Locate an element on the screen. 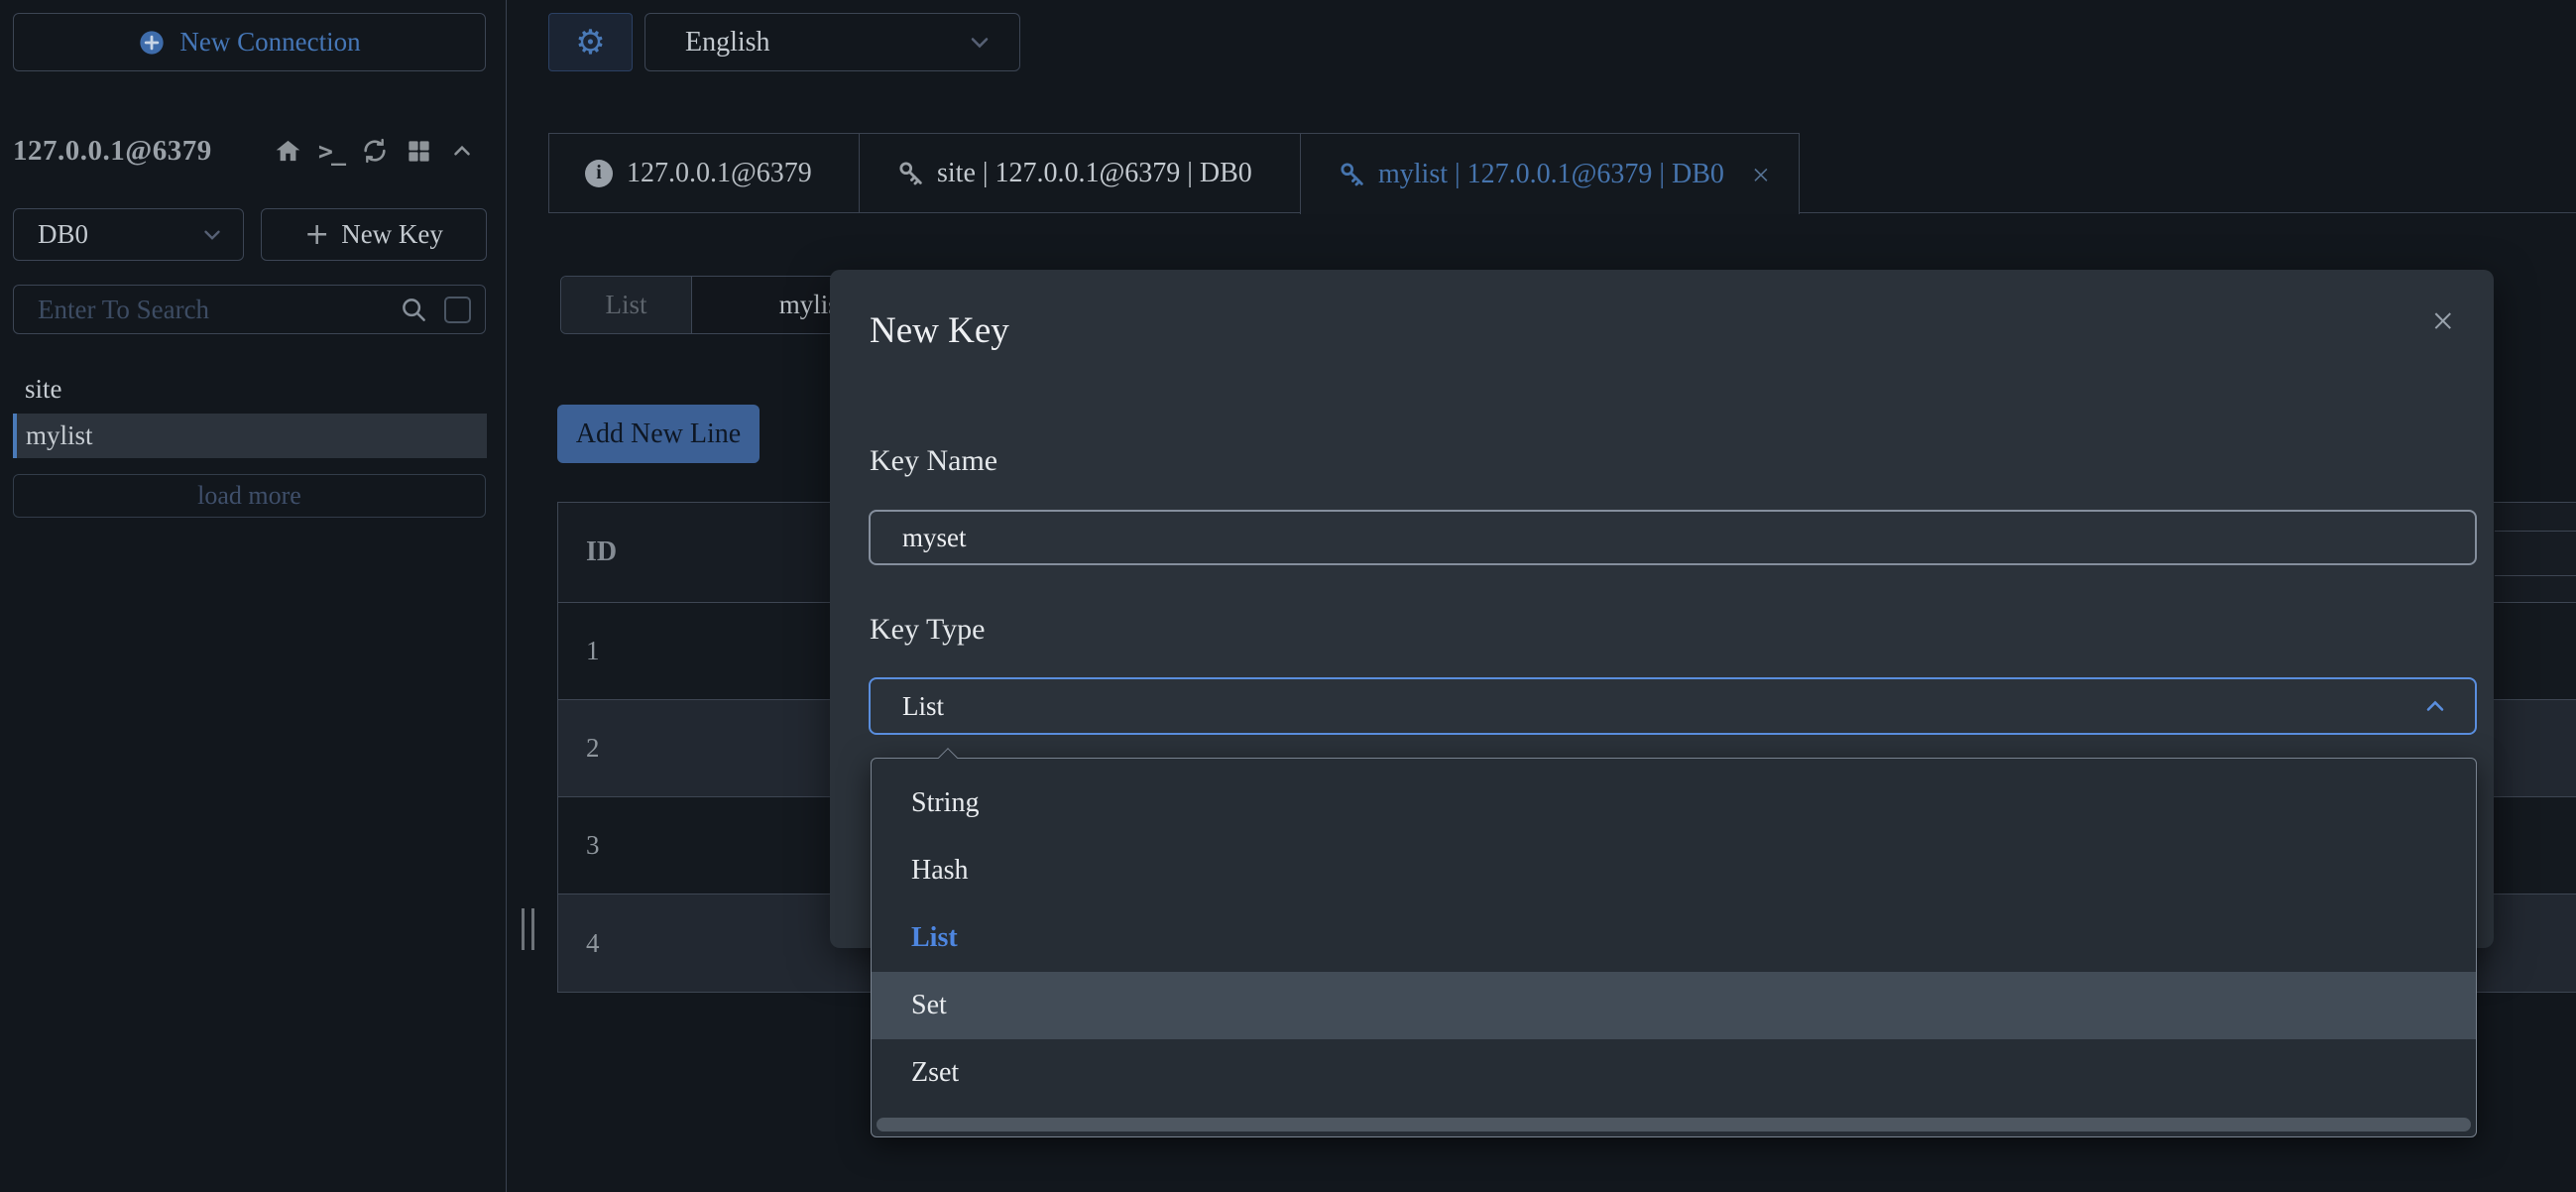 The height and width of the screenshot is (1192, 2576). tab-server-info: i 127.0.0.1@6379 is located at coordinates (704, 173).